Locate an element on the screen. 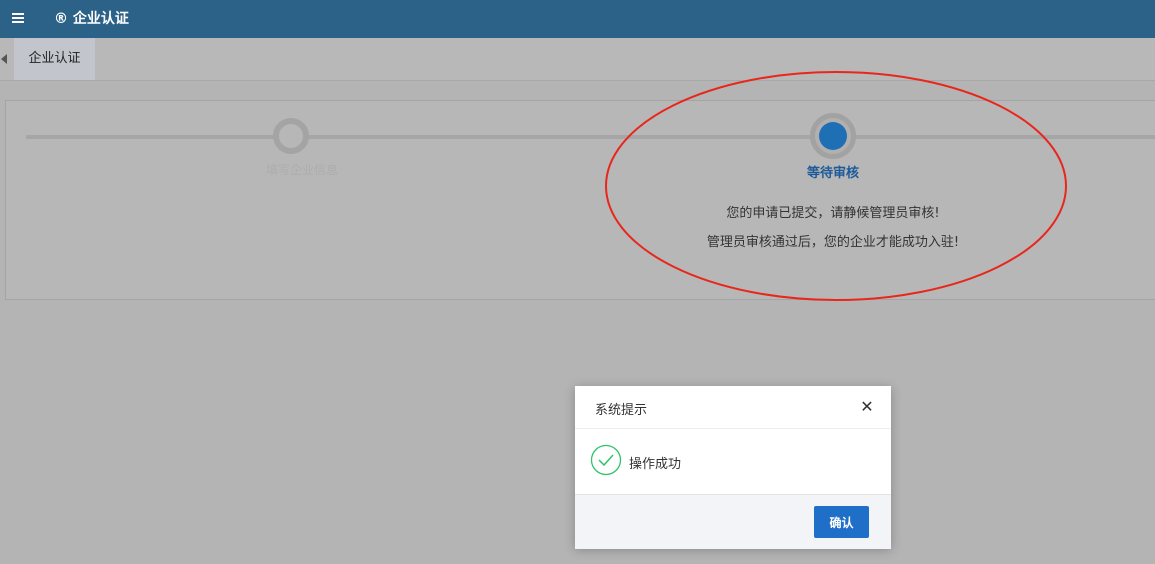 This screenshot has height=564, width=1155. step-2-label: 等待审核 is located at coordinates (832, 173).